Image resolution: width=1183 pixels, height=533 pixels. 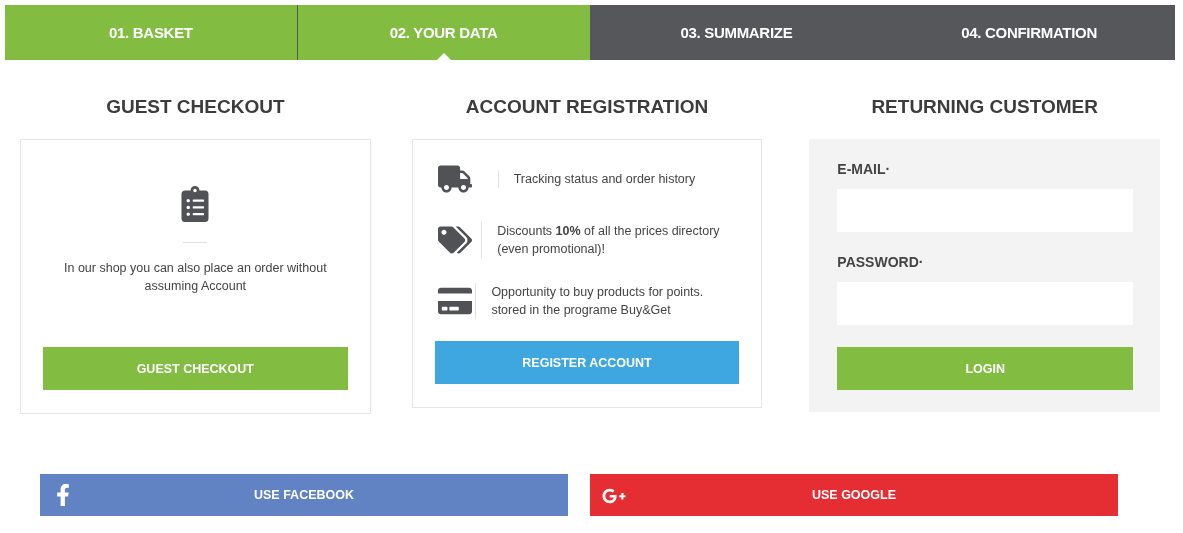 What do you see at coordinates (864, 169) in the screenshot?
I see `field-label: E-MAIL·` at bounding box center [864, 169].